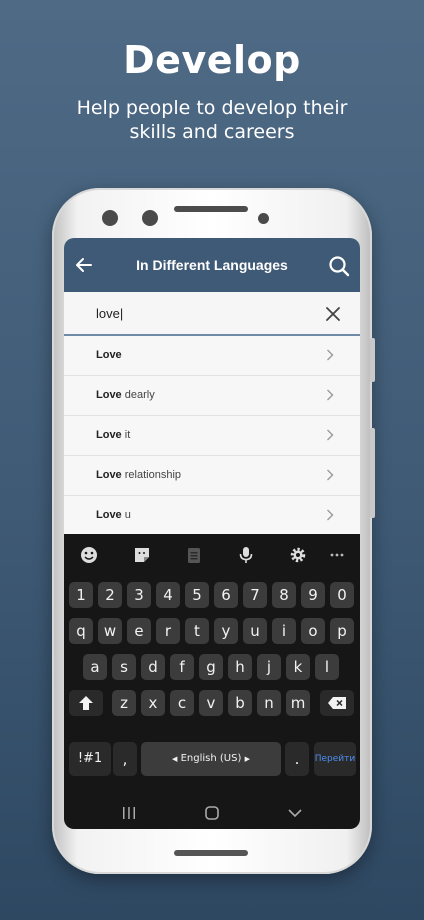 This screenshot has height=920, width=424. I want to click on key-7: 7, so click(255, 595).